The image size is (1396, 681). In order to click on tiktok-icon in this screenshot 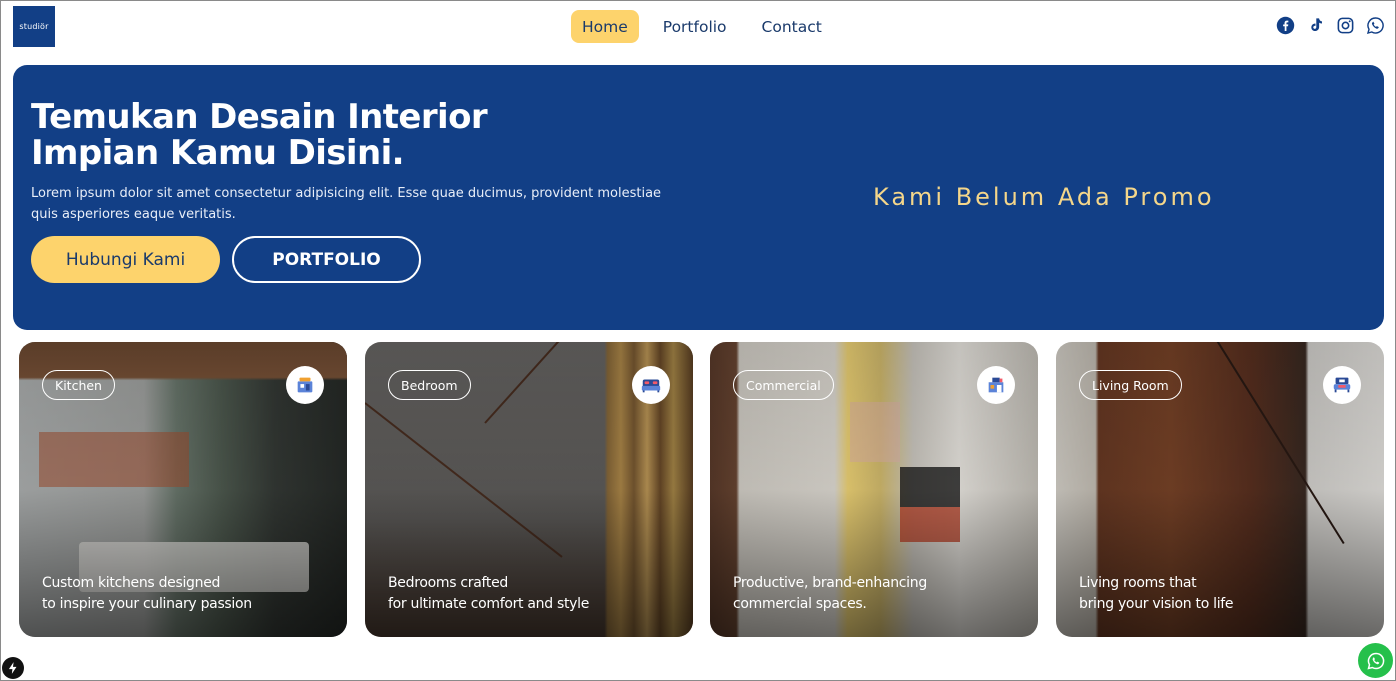, I will do `click(1315, 25)`.